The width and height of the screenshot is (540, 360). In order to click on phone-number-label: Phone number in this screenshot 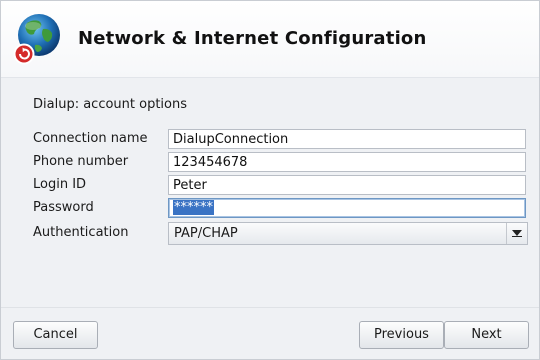, I will do `click(81, 161)`.